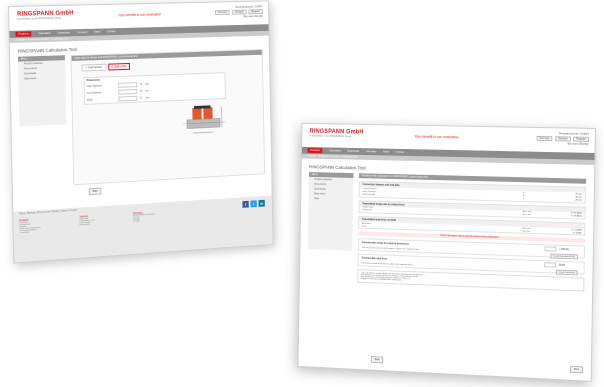  Describe the element at coordinates (561, 265) in the screenshot. I see `transmissible-axial-value: 38 kN` at that location.